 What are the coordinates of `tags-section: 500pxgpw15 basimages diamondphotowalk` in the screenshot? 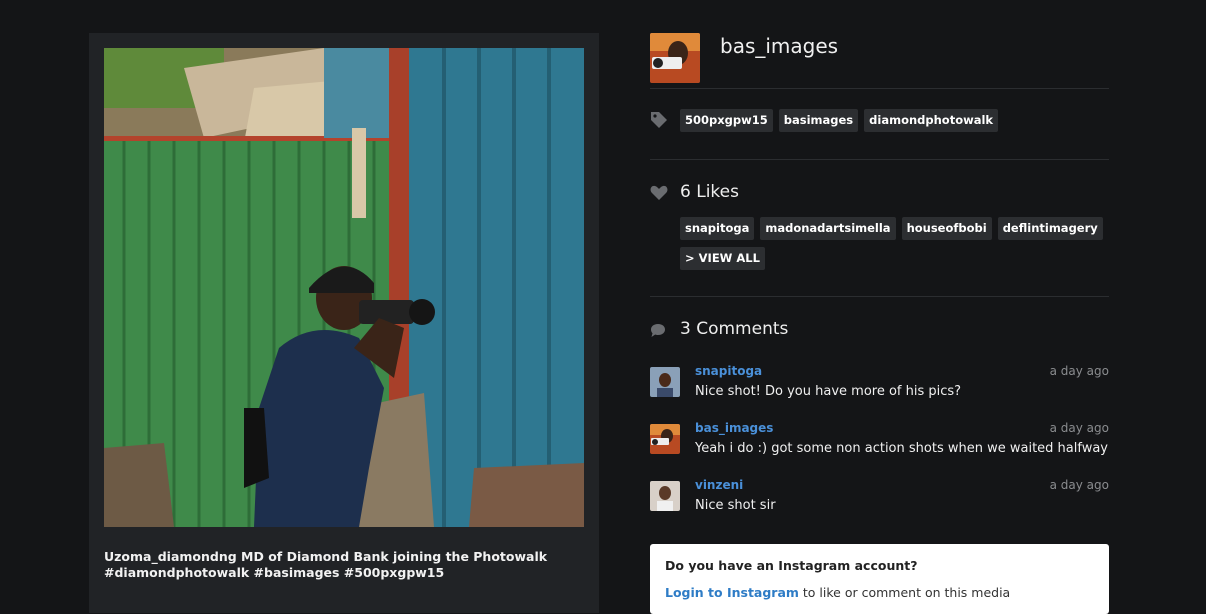 It's located at (879, 124).